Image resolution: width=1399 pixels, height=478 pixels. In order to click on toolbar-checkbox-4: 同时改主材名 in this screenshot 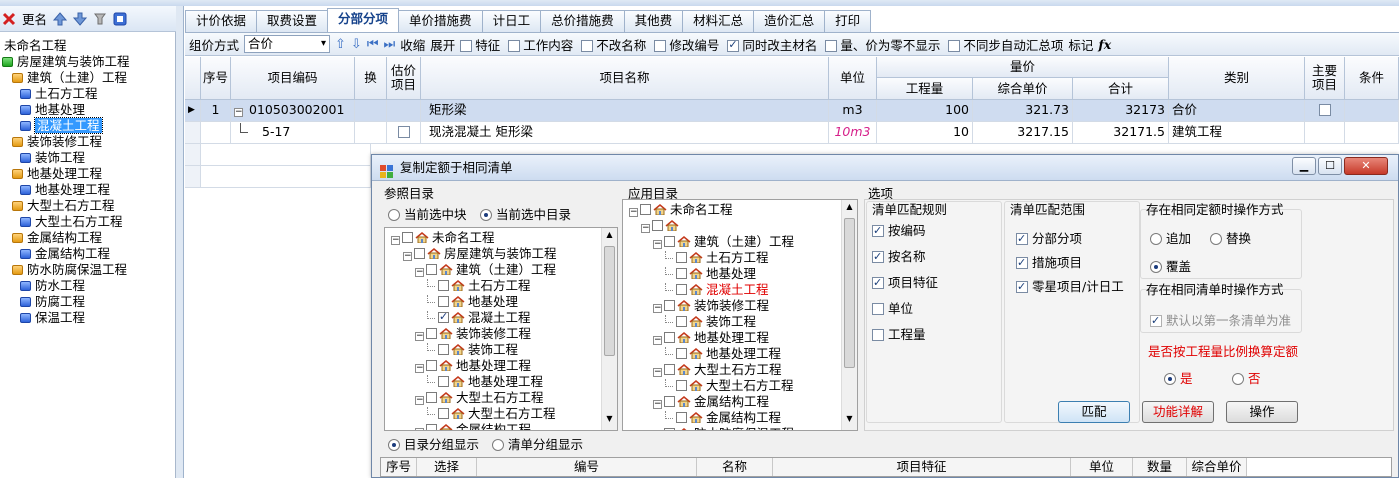, I will do `click(772, 44)`.